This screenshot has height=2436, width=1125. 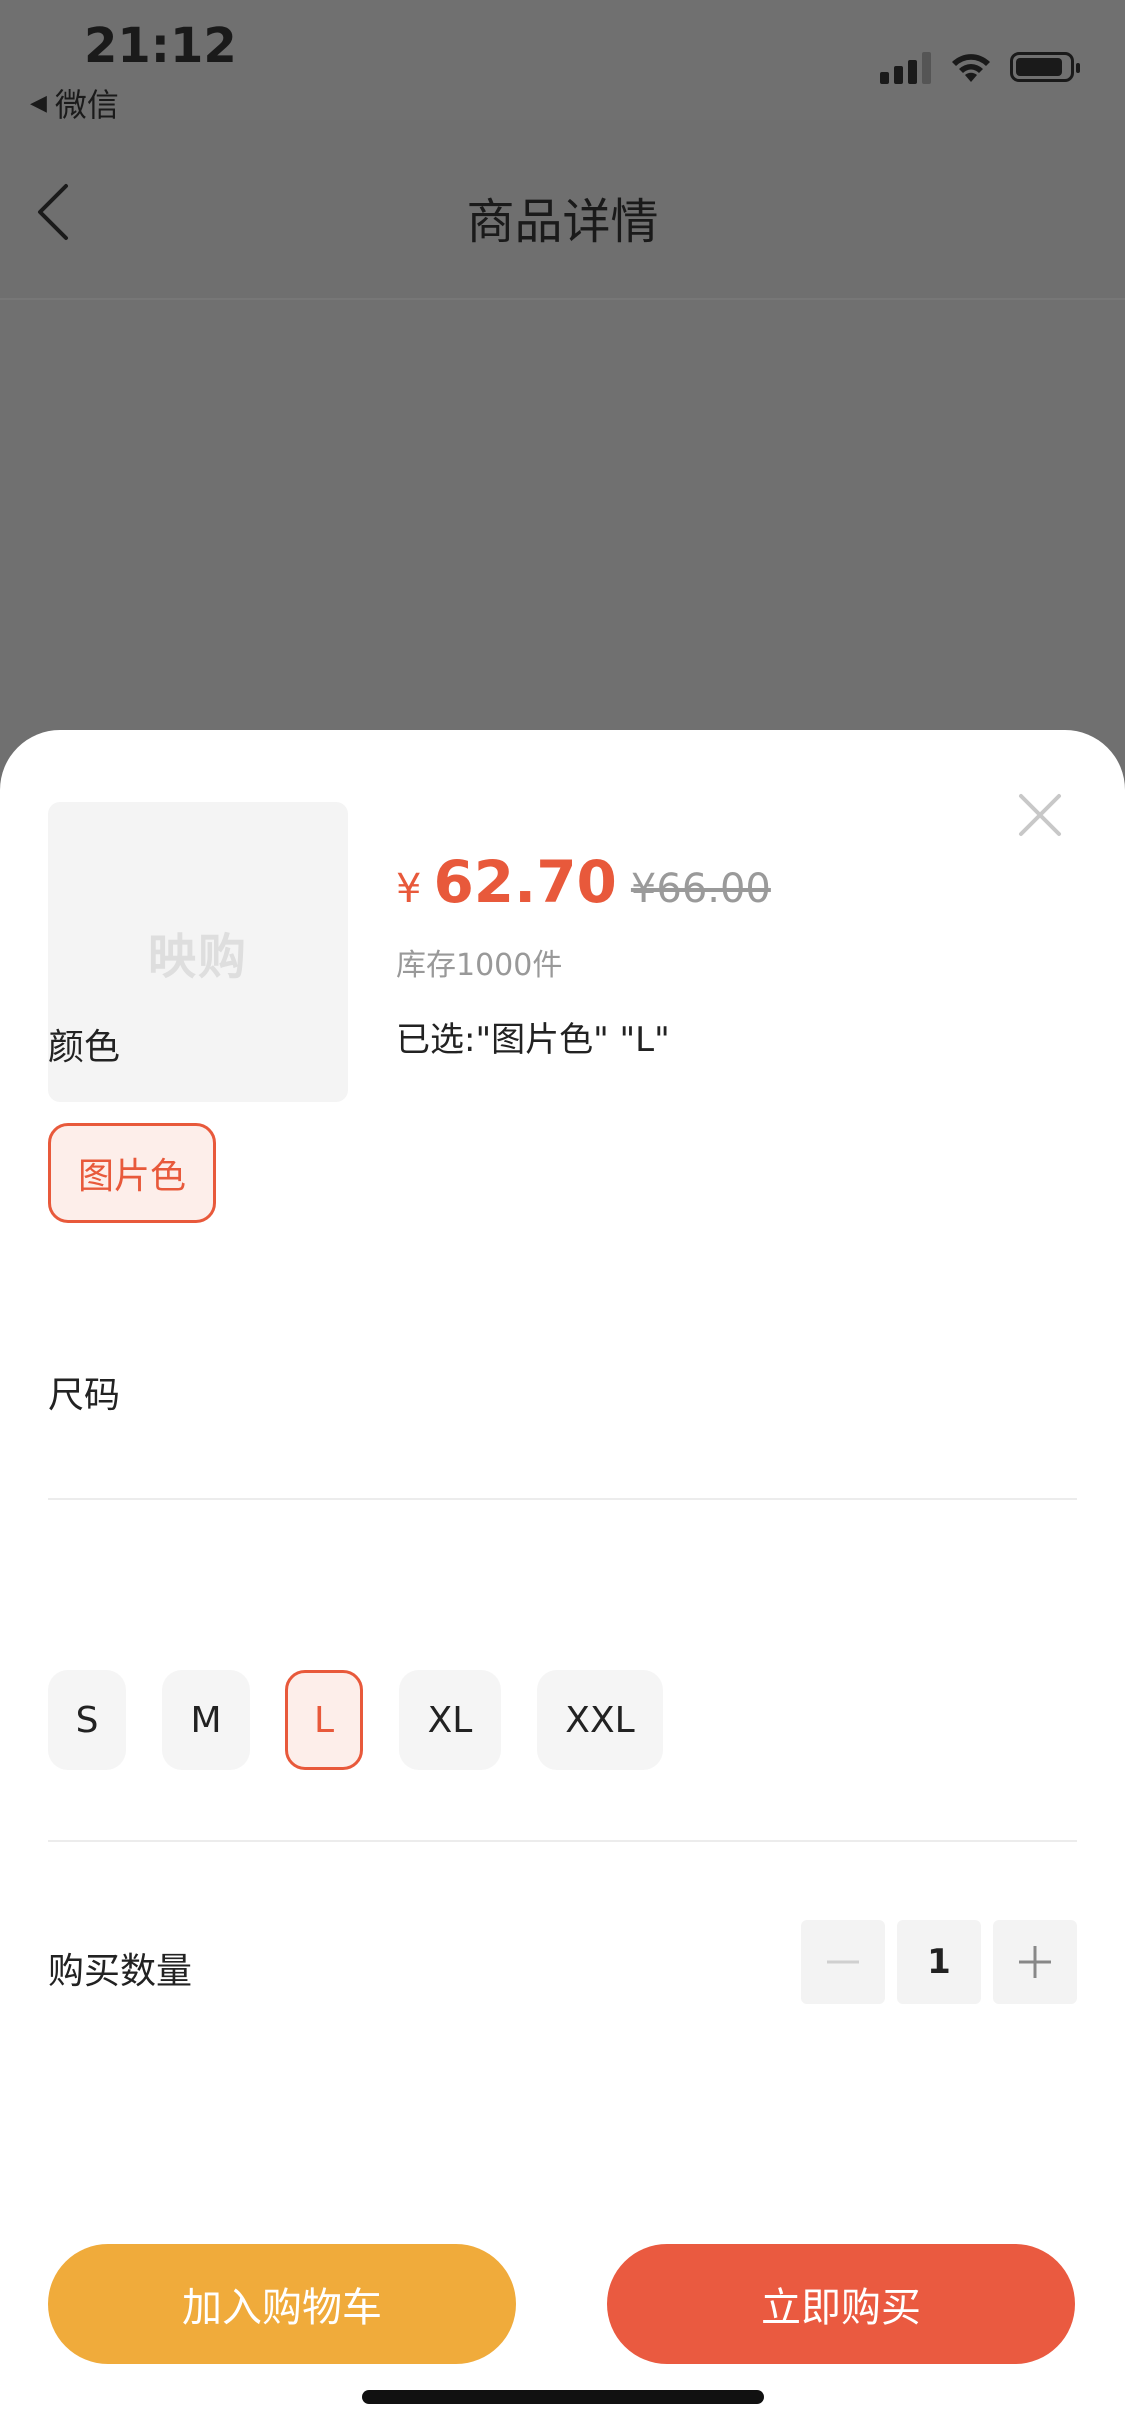 What do you see at coordinates (600, 1720) in the screenshot?
I see `size-option-xxl: XXL` at bounding box center [600, 1720].